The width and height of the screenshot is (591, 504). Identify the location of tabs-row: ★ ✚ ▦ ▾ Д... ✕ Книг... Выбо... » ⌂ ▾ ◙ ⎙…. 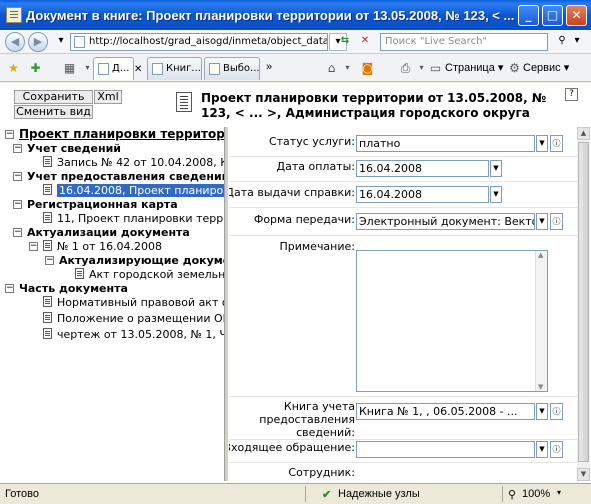
(295, 68).